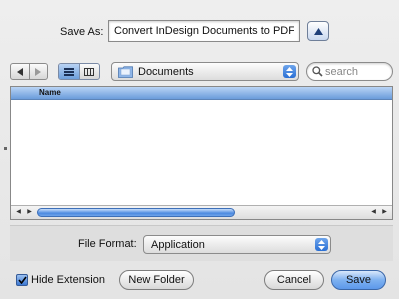  What do you see at coordinates (82, 32) in the screenshot?
I see `save-as-label: Save As:` at bounding box center [82, 32].